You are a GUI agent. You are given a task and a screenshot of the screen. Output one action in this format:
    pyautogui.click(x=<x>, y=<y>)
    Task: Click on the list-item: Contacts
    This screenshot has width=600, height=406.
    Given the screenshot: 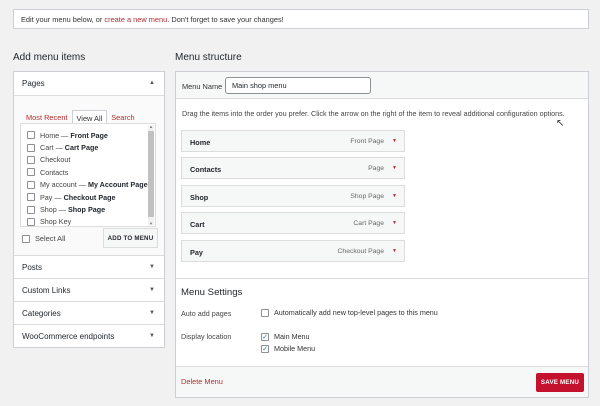 What is the action you would take?
    pyautogui.click(x=87, y=172)
    